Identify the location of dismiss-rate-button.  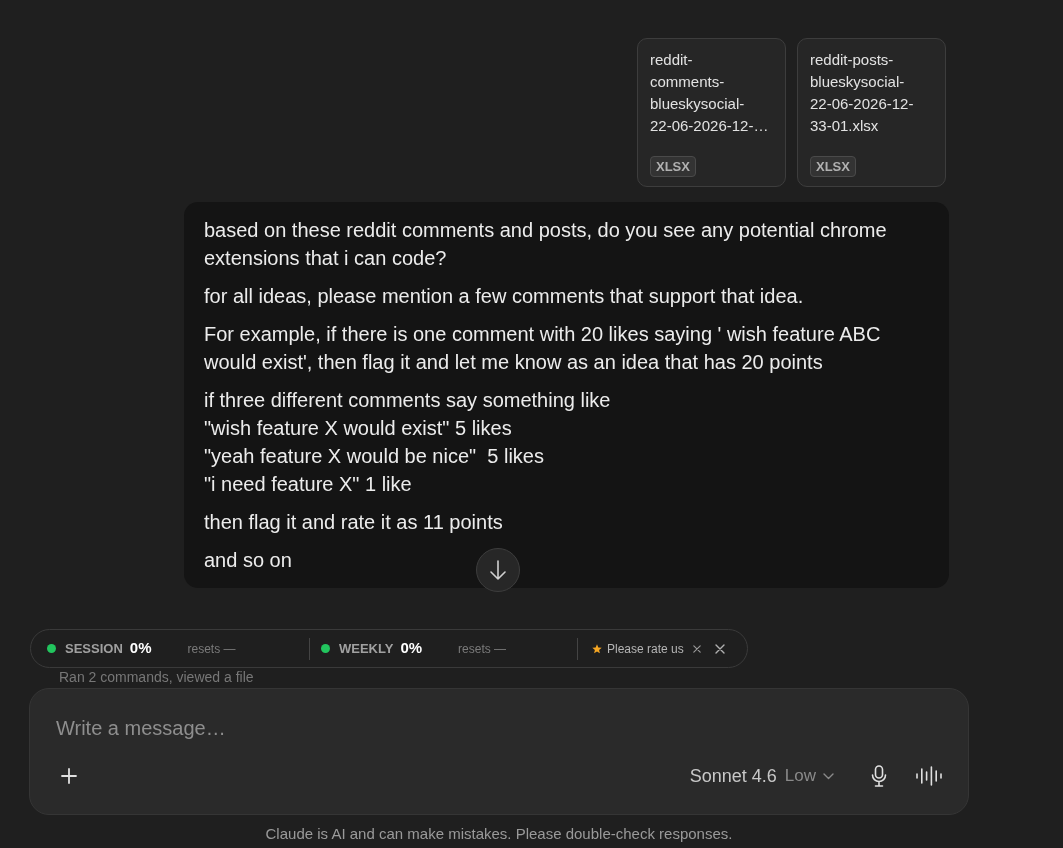
(696, 648).